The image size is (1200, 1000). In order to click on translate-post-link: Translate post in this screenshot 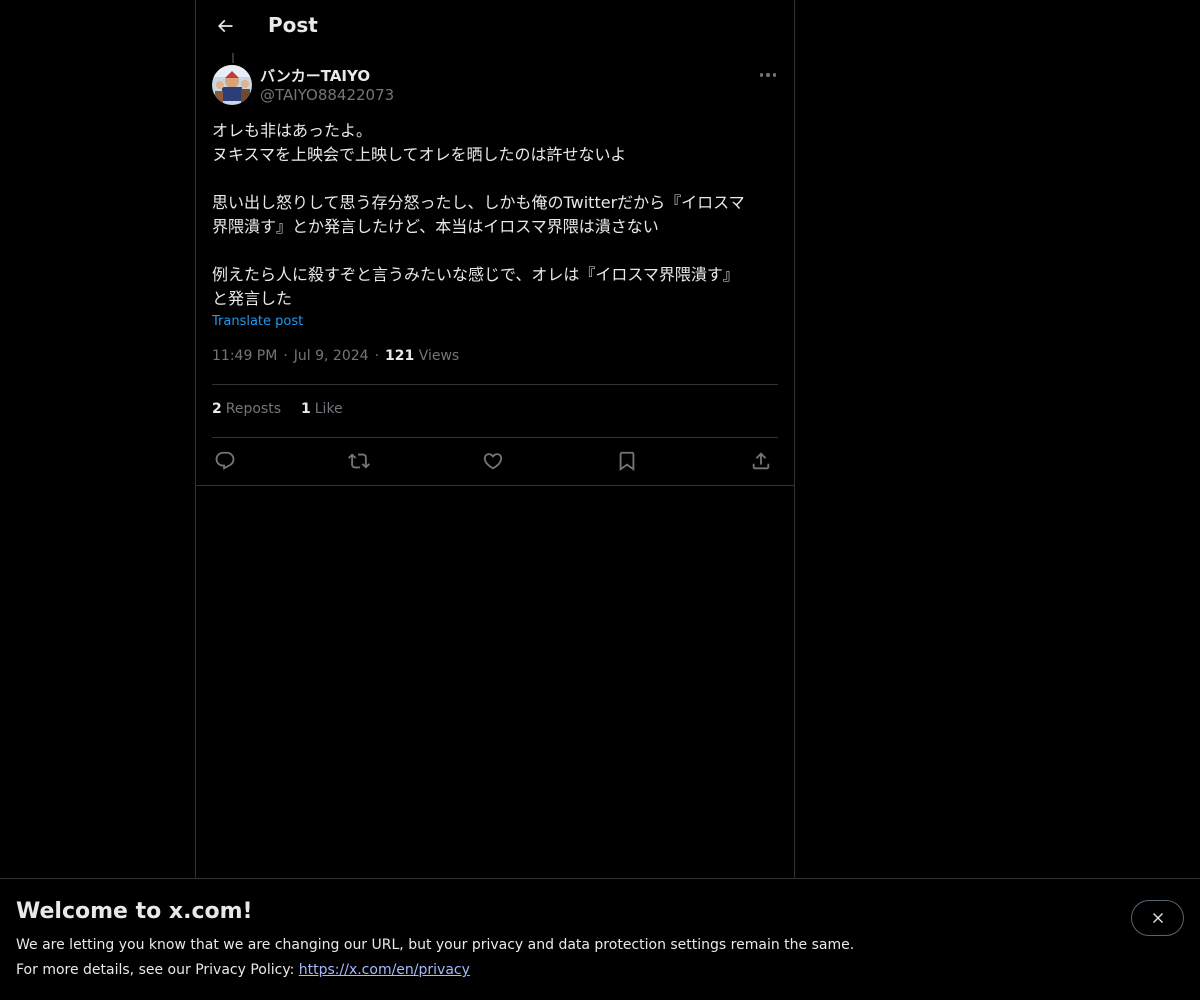, I will do `click(257, 321)`.